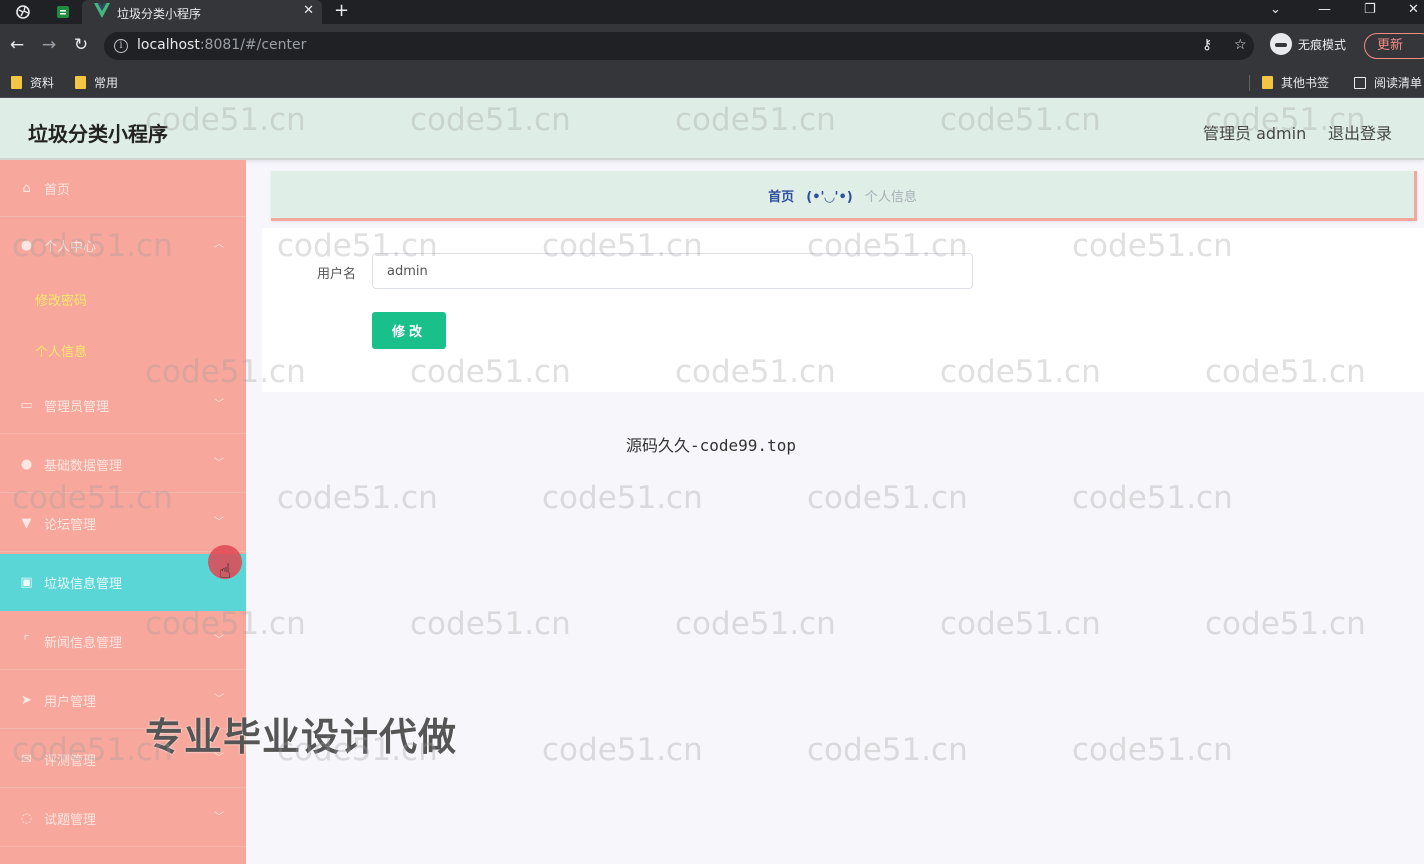  Describe the element at coordinates (102, 10) in the screenshot. I see `vue-logo-icon` at that location.